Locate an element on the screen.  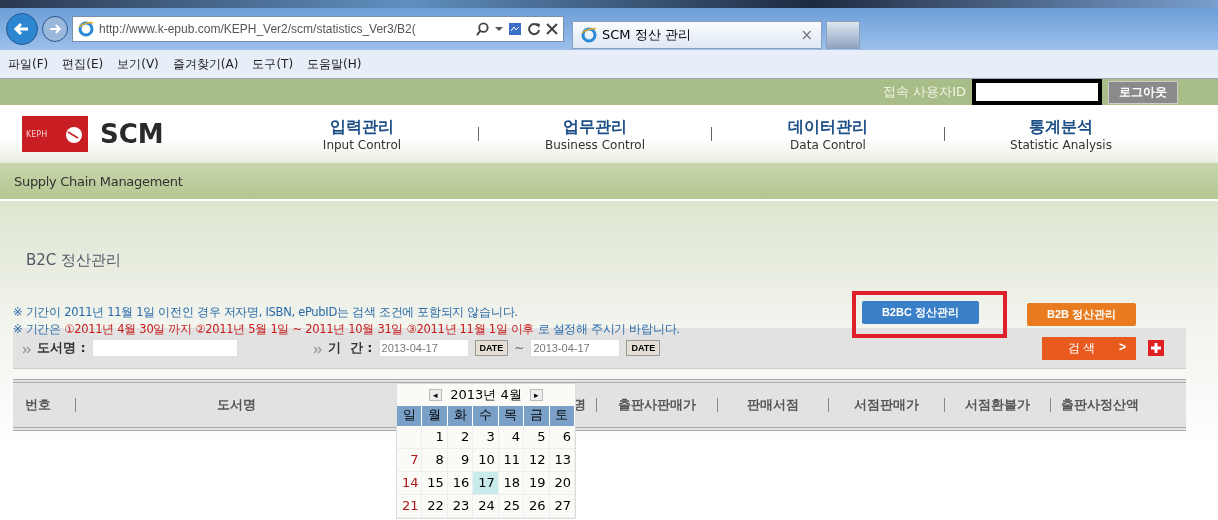
menu-item: 도구(T) is located at coordinates (273, 64).